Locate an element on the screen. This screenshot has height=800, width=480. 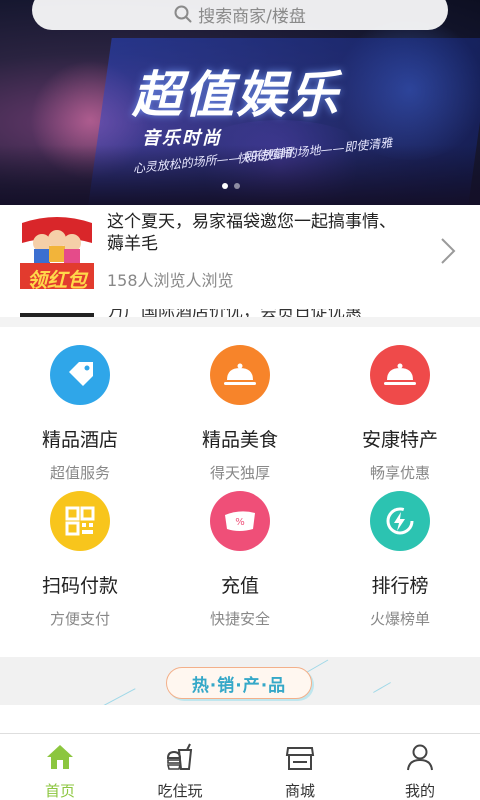
tab-label: 吃住玩 is located at coordinates (180, 791).